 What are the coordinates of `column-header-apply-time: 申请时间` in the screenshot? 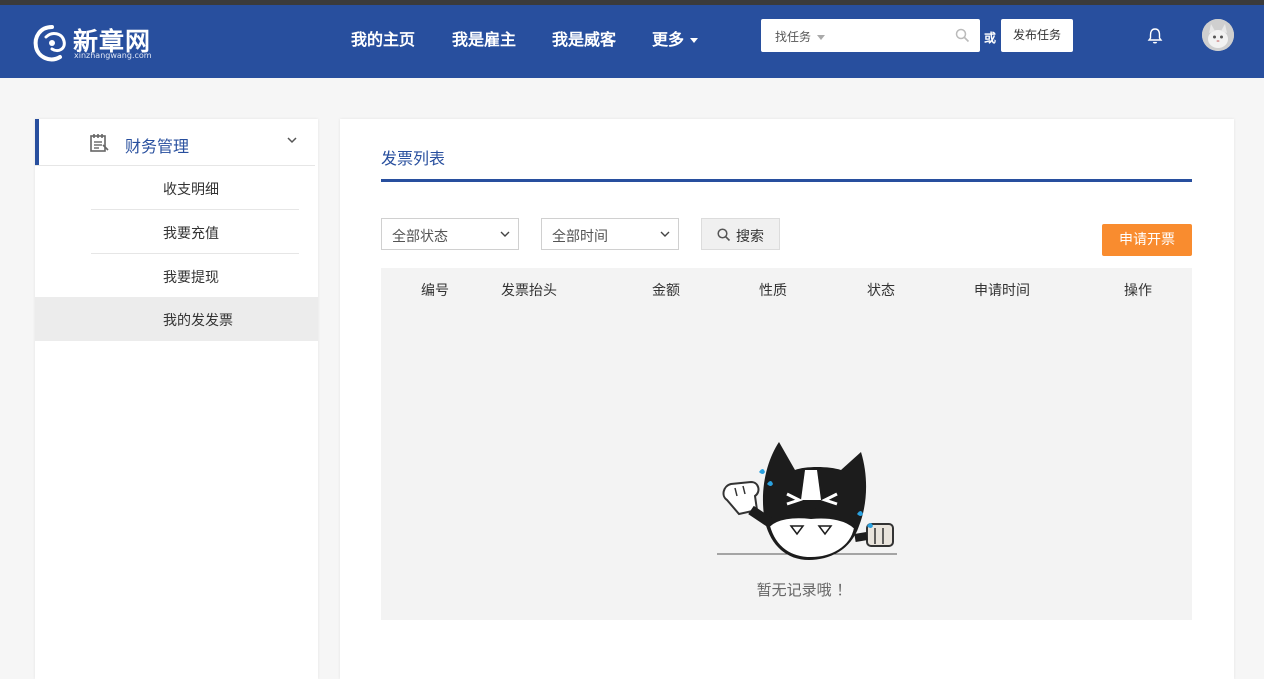 It's located at (1002, 291).